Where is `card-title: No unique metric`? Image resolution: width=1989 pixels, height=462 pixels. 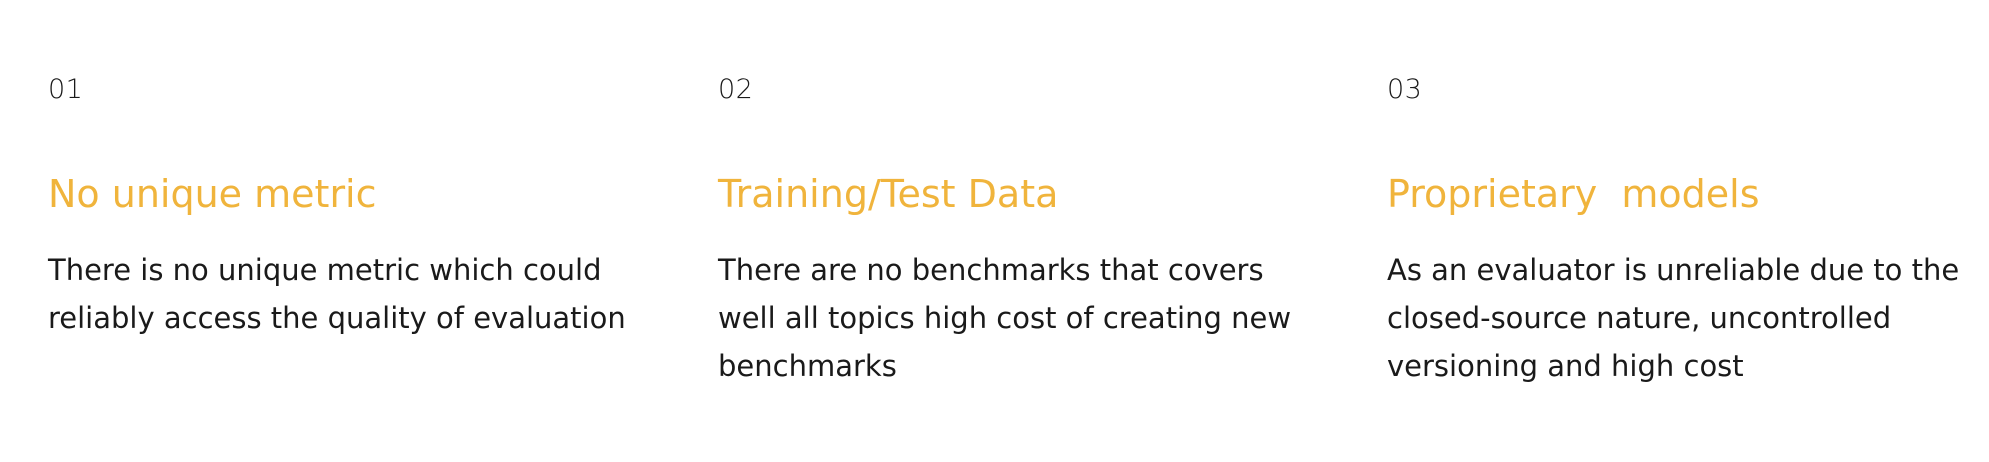
card-title: No unique metric is located at coordinates (212, 194).